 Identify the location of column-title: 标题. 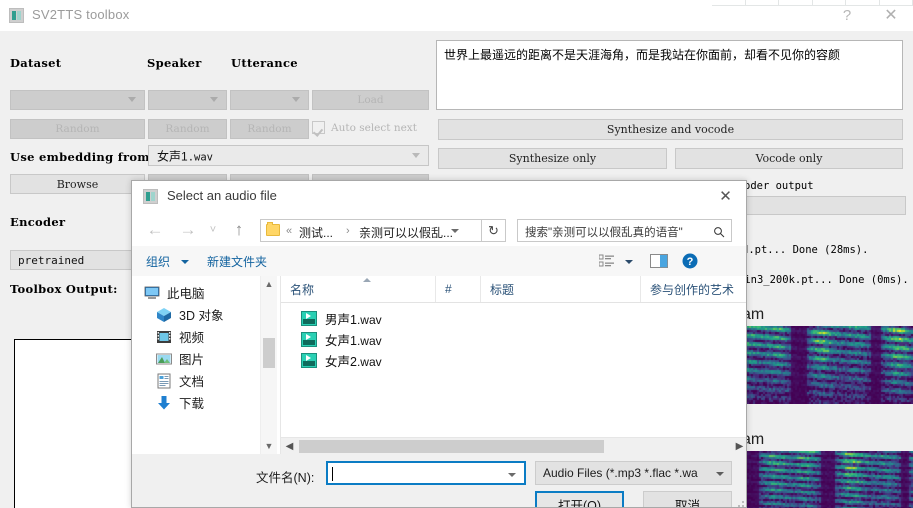
(561, 289).